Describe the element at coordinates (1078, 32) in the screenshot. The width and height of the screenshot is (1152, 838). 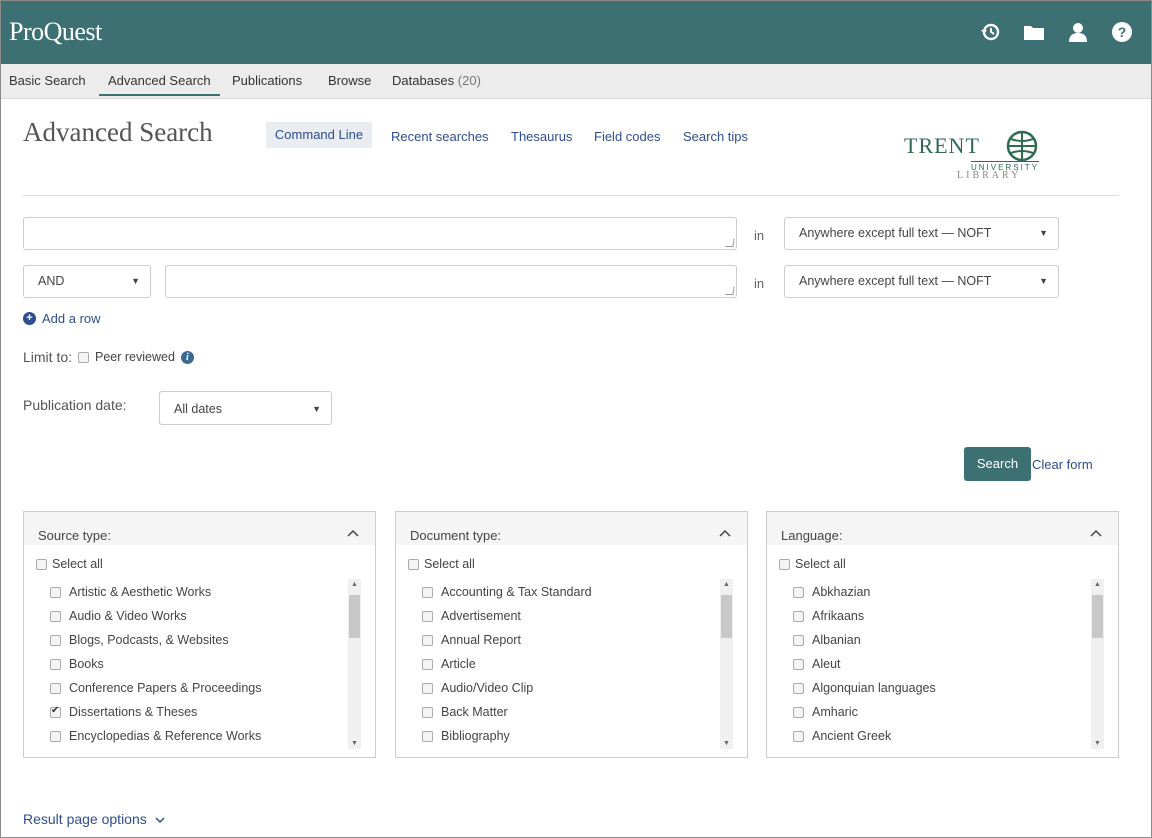
I see `user-icon` at that location.